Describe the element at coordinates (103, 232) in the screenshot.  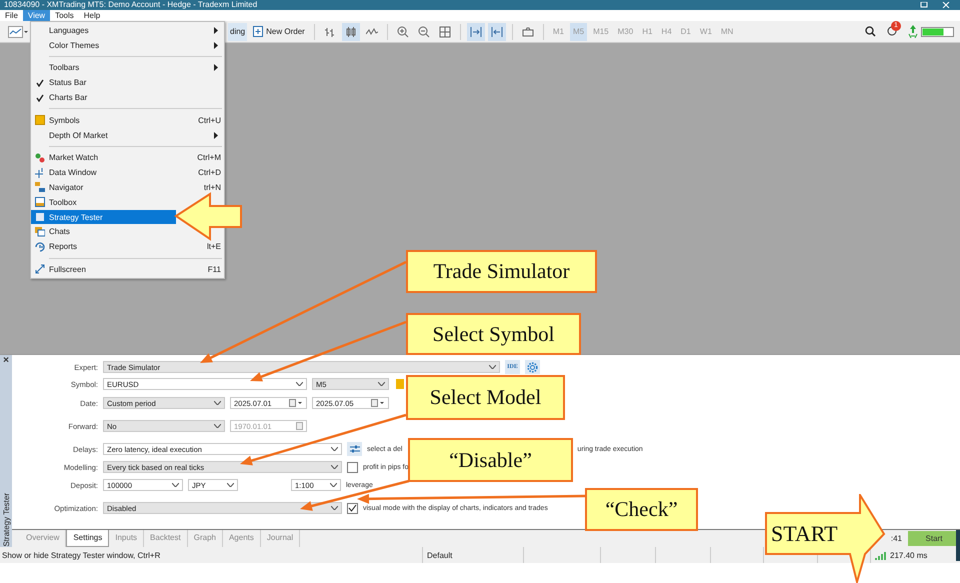
I see `menu-item: Chats` at that location.